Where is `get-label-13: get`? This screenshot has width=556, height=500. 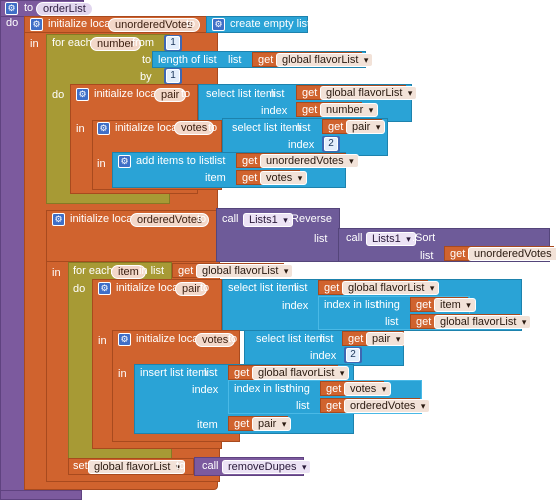
get-label-13: get is located at coordinates (242, 373).